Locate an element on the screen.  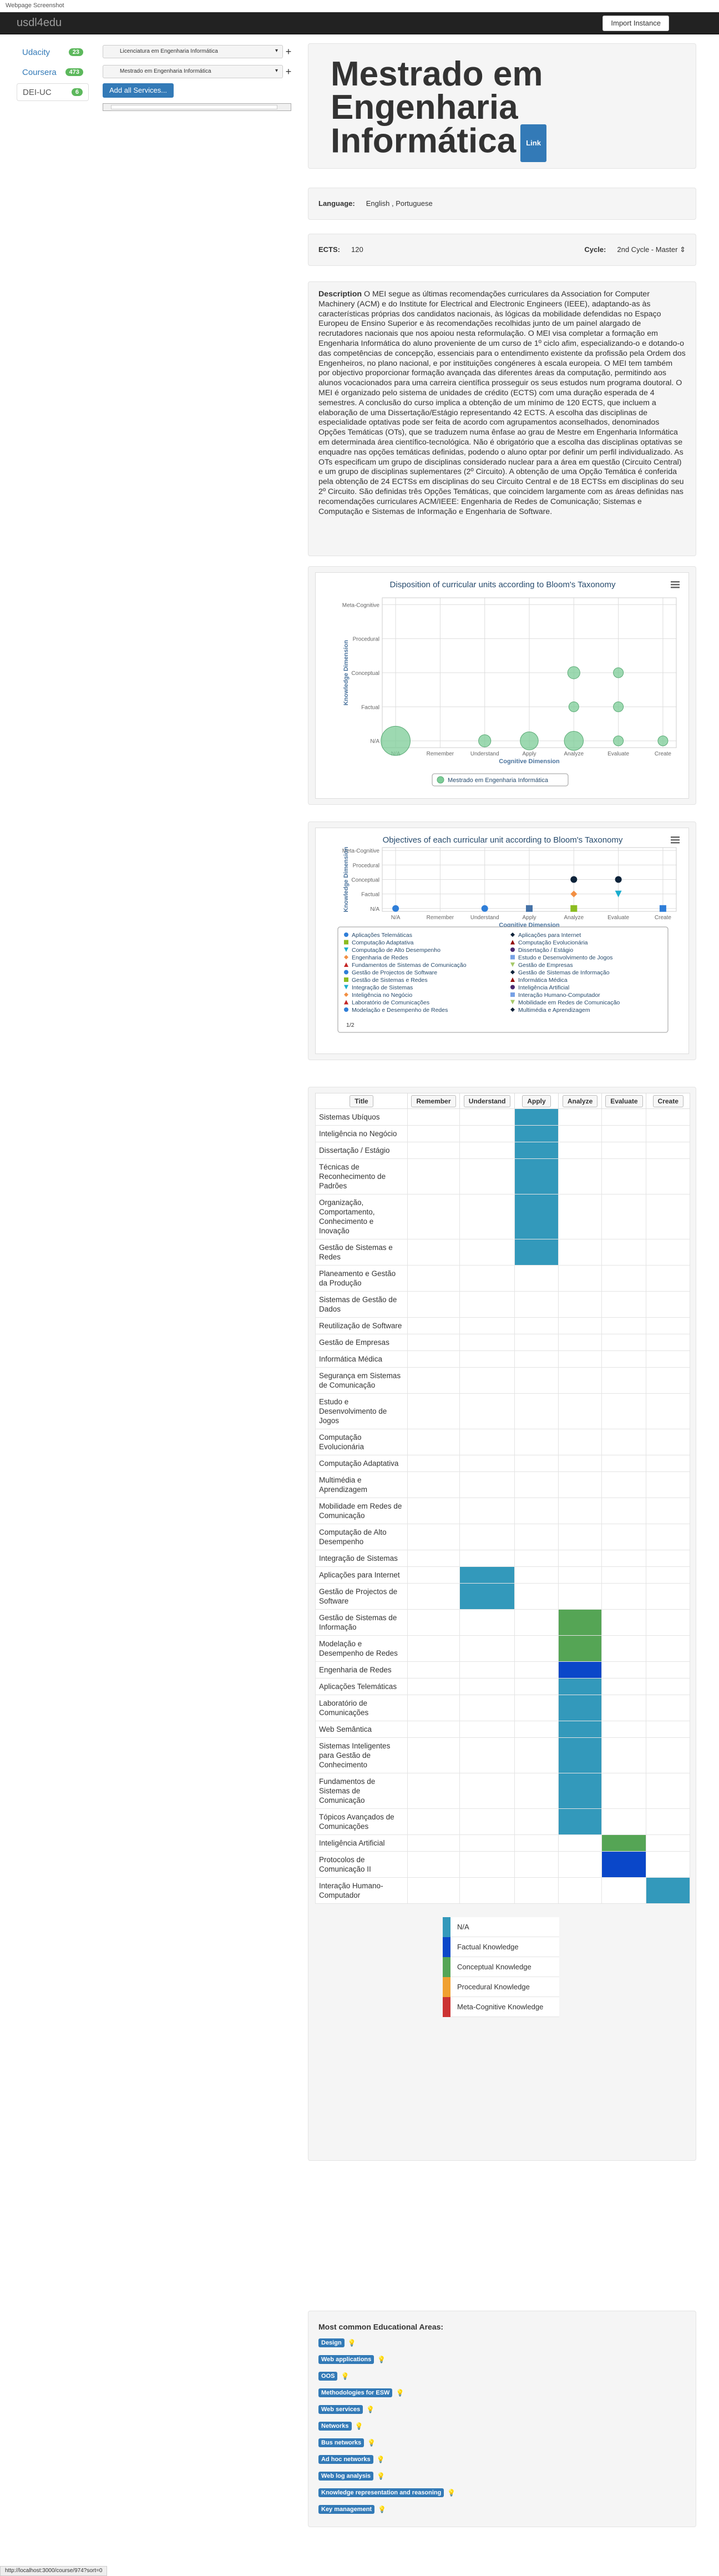
legend-item: Gestão de Projectos de Software is located at coordinates (394, 973).